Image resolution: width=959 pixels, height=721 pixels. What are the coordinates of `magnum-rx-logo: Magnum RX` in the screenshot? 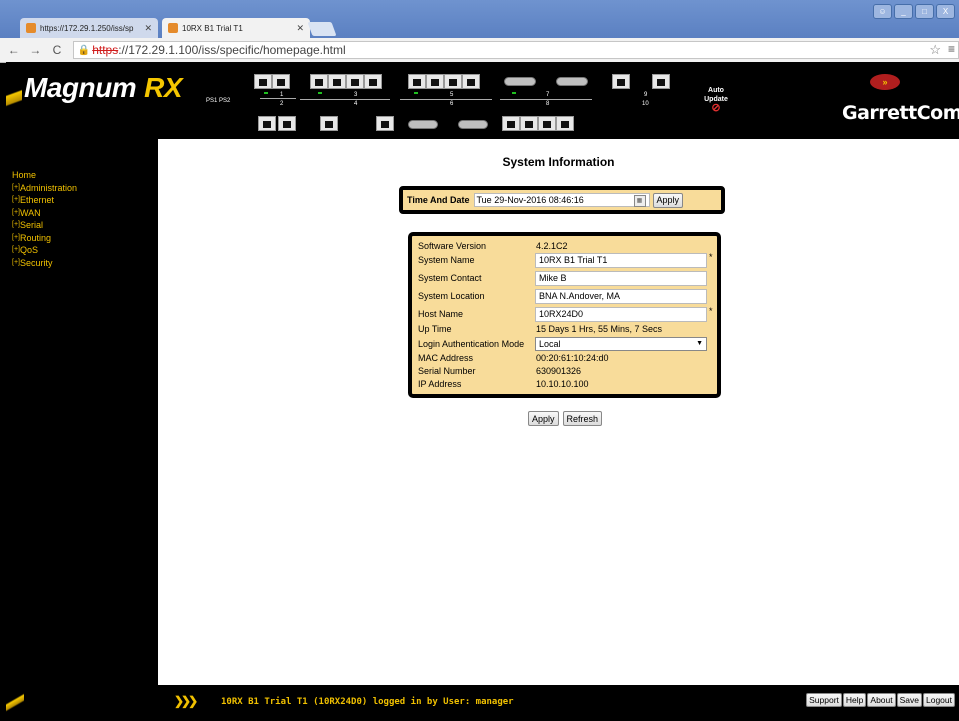 It's located at (103, 88).